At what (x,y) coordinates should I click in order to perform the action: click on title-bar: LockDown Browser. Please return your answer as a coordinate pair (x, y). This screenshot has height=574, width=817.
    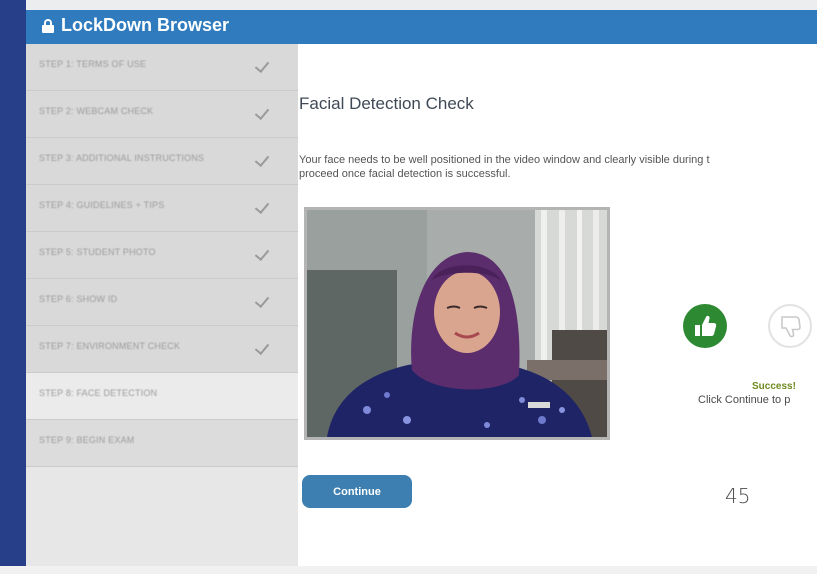
    Looking at the image, I should click on (421, 27).